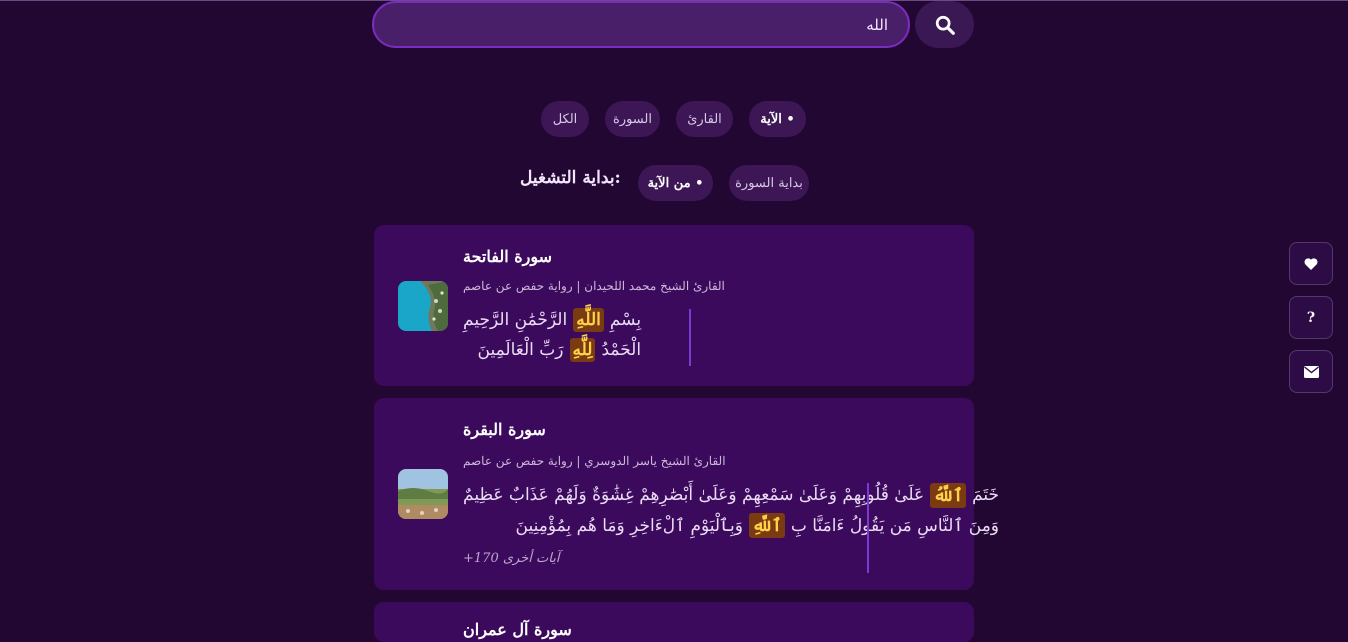 Image resolution: width=1348 pixels, height=642 pixels. Describe the element at coordinates (588, 320) in the screenshot. I see `highlight-match: اللَّهِ` at that location.